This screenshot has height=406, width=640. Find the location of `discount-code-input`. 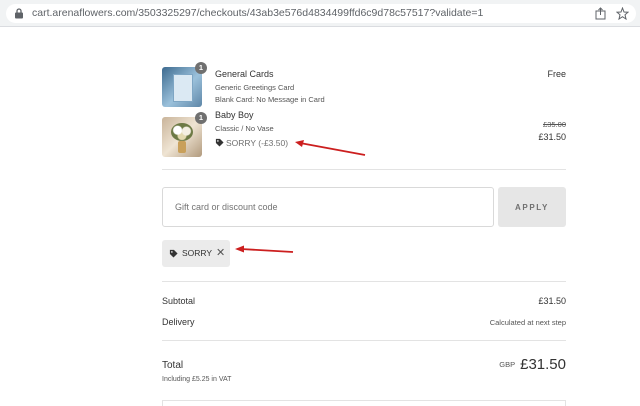

discount-code-input is located at coordinates (328, 207).